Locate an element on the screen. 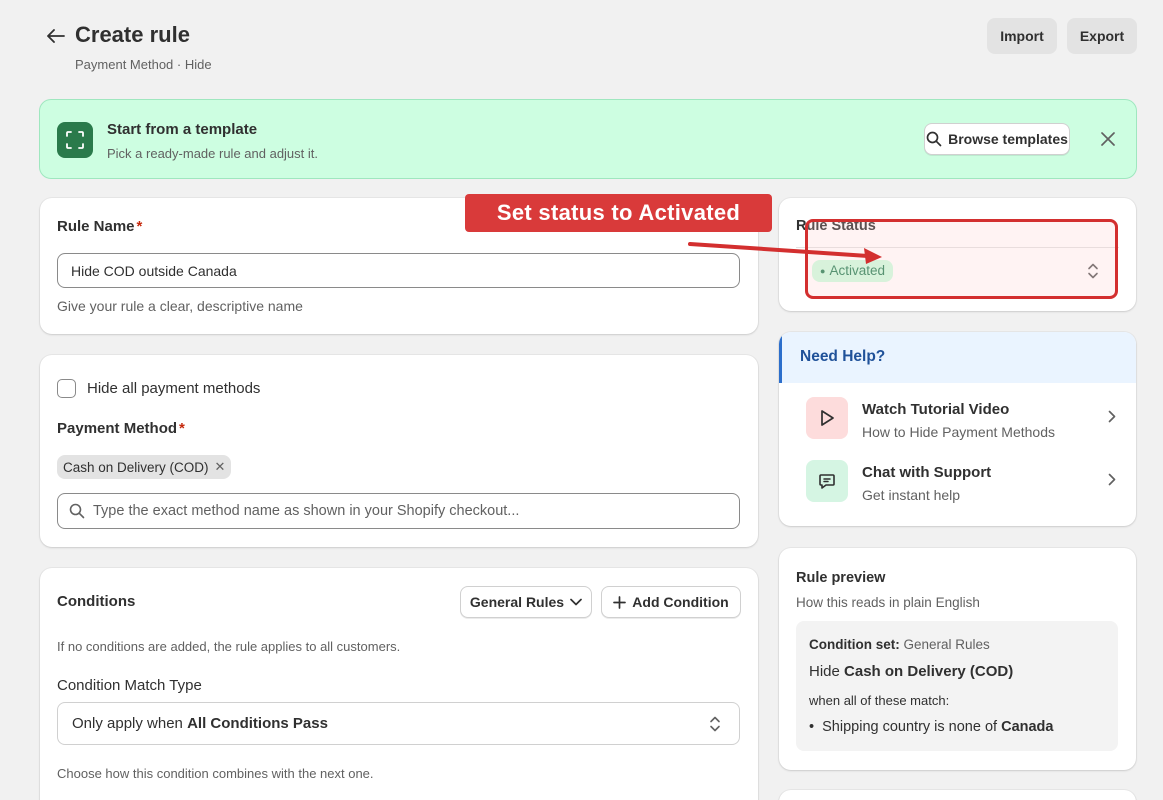 This screenshot has width=1163, height=800. back-button is located at coordinates (56, 36).